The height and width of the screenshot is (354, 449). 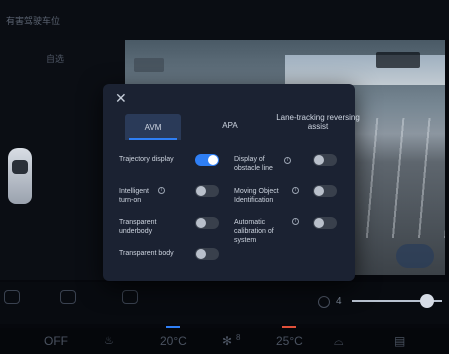 What do you see at coordinates (339, 341) in the screenshot?
I see `front-defrost-icon: ⌓` at bounding box center [339, 341].